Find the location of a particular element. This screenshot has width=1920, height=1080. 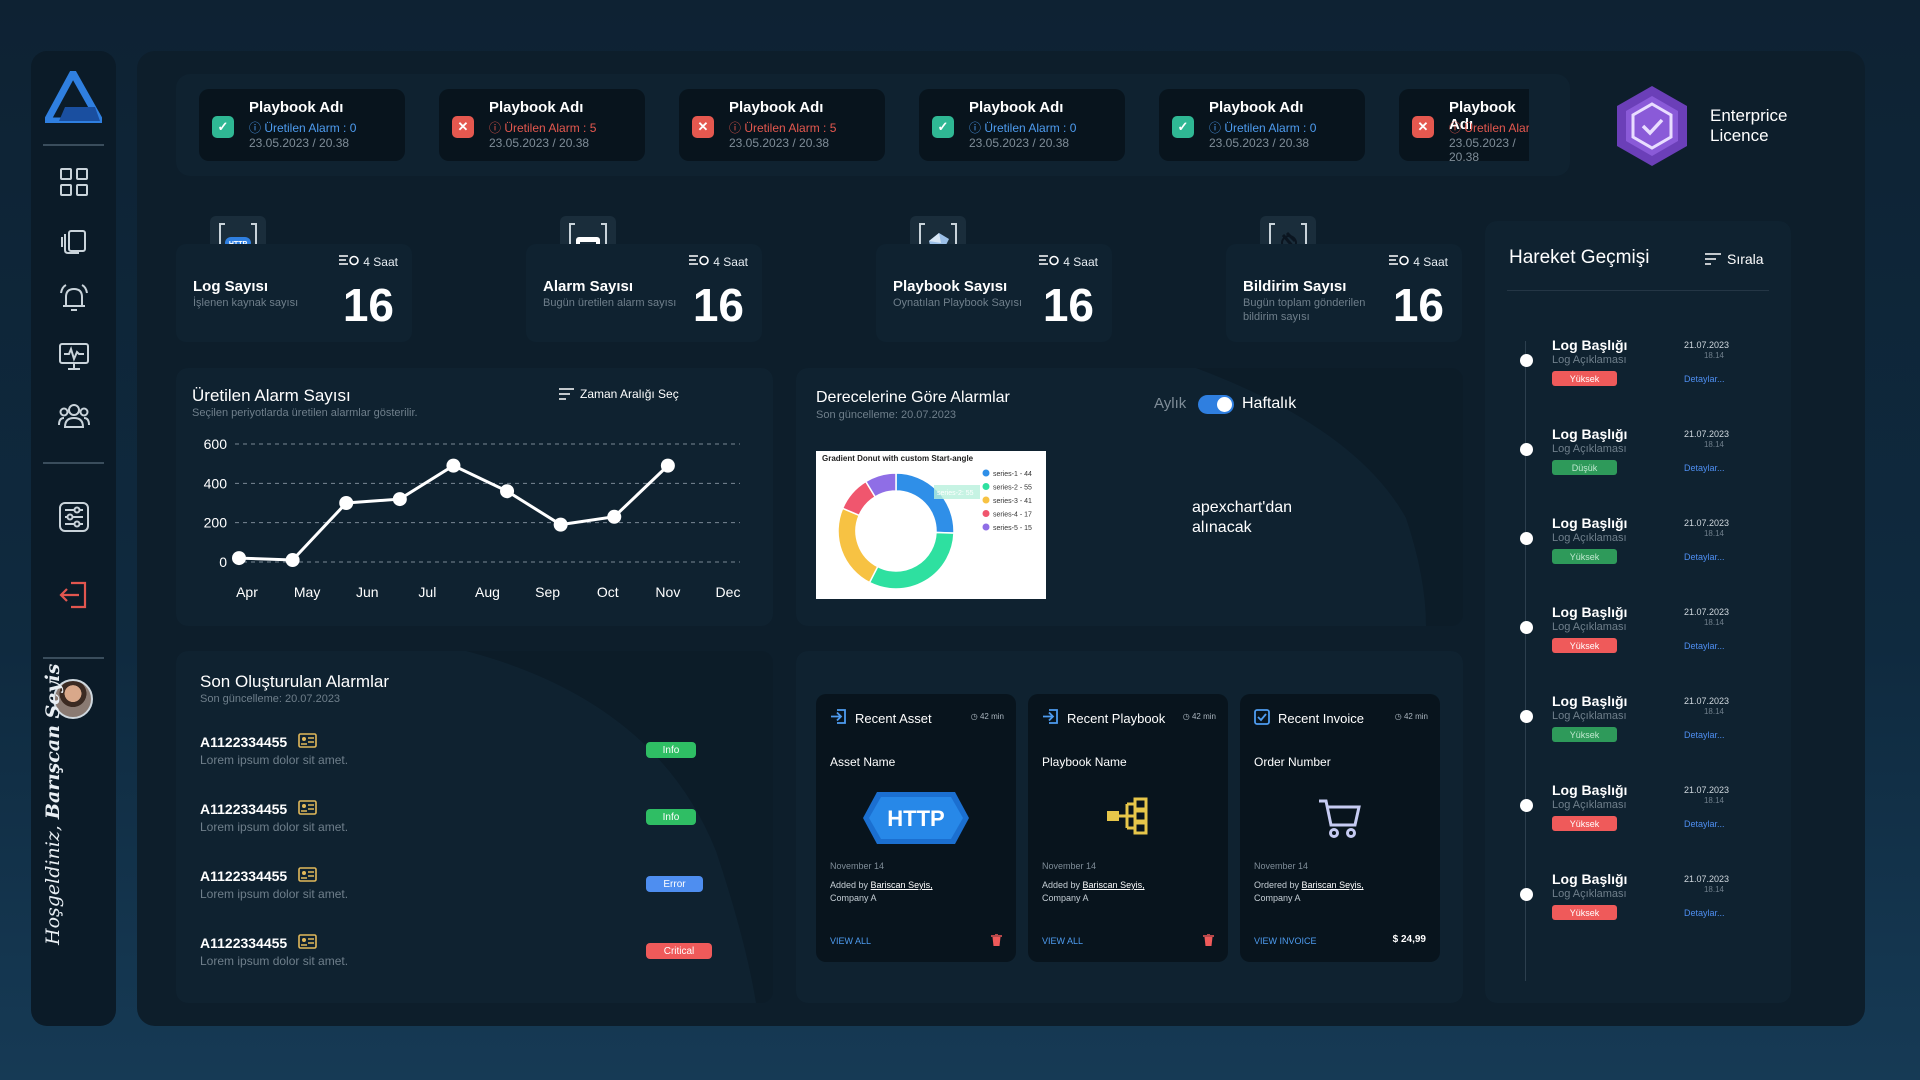

list-clock-icon is located at coordinates (1049, 262).